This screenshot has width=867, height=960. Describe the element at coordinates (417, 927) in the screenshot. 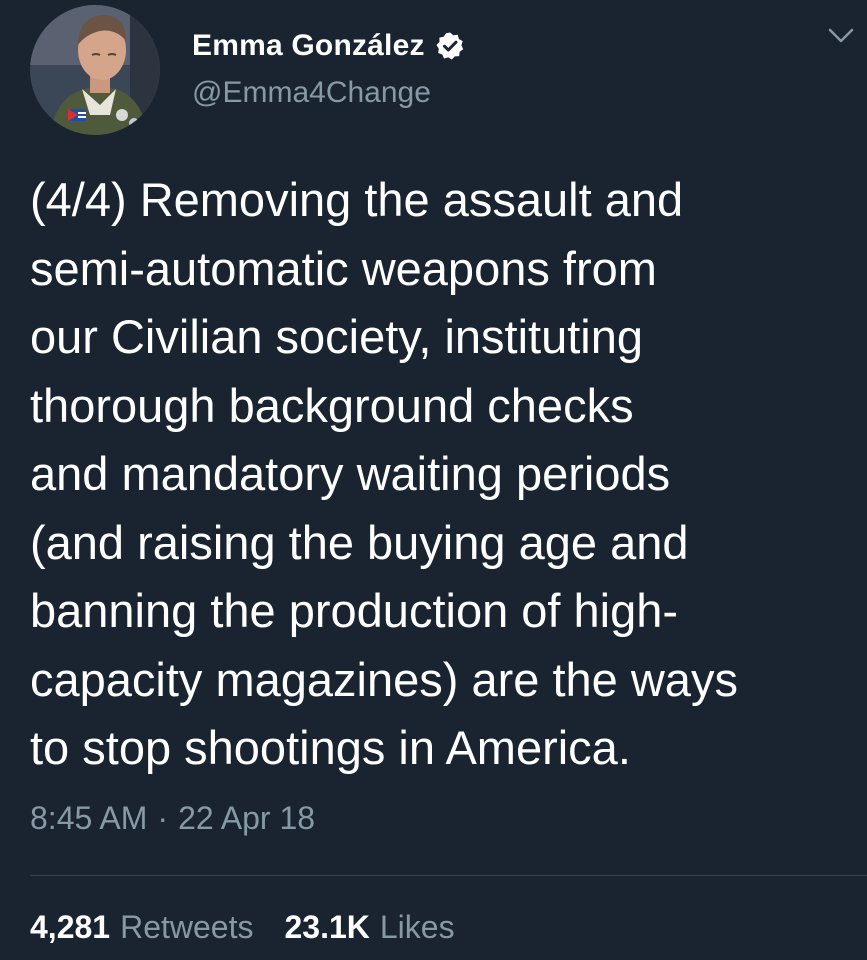

I see `likes-label: Likes` at that location.